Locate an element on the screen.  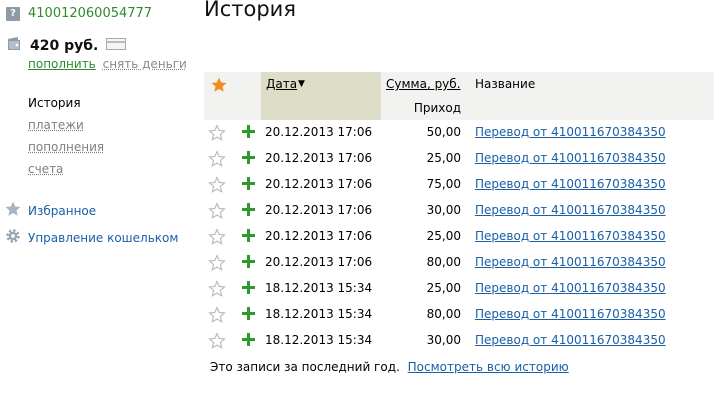
account-row: ? 410012060054777 is located at coordinates (79, 13).